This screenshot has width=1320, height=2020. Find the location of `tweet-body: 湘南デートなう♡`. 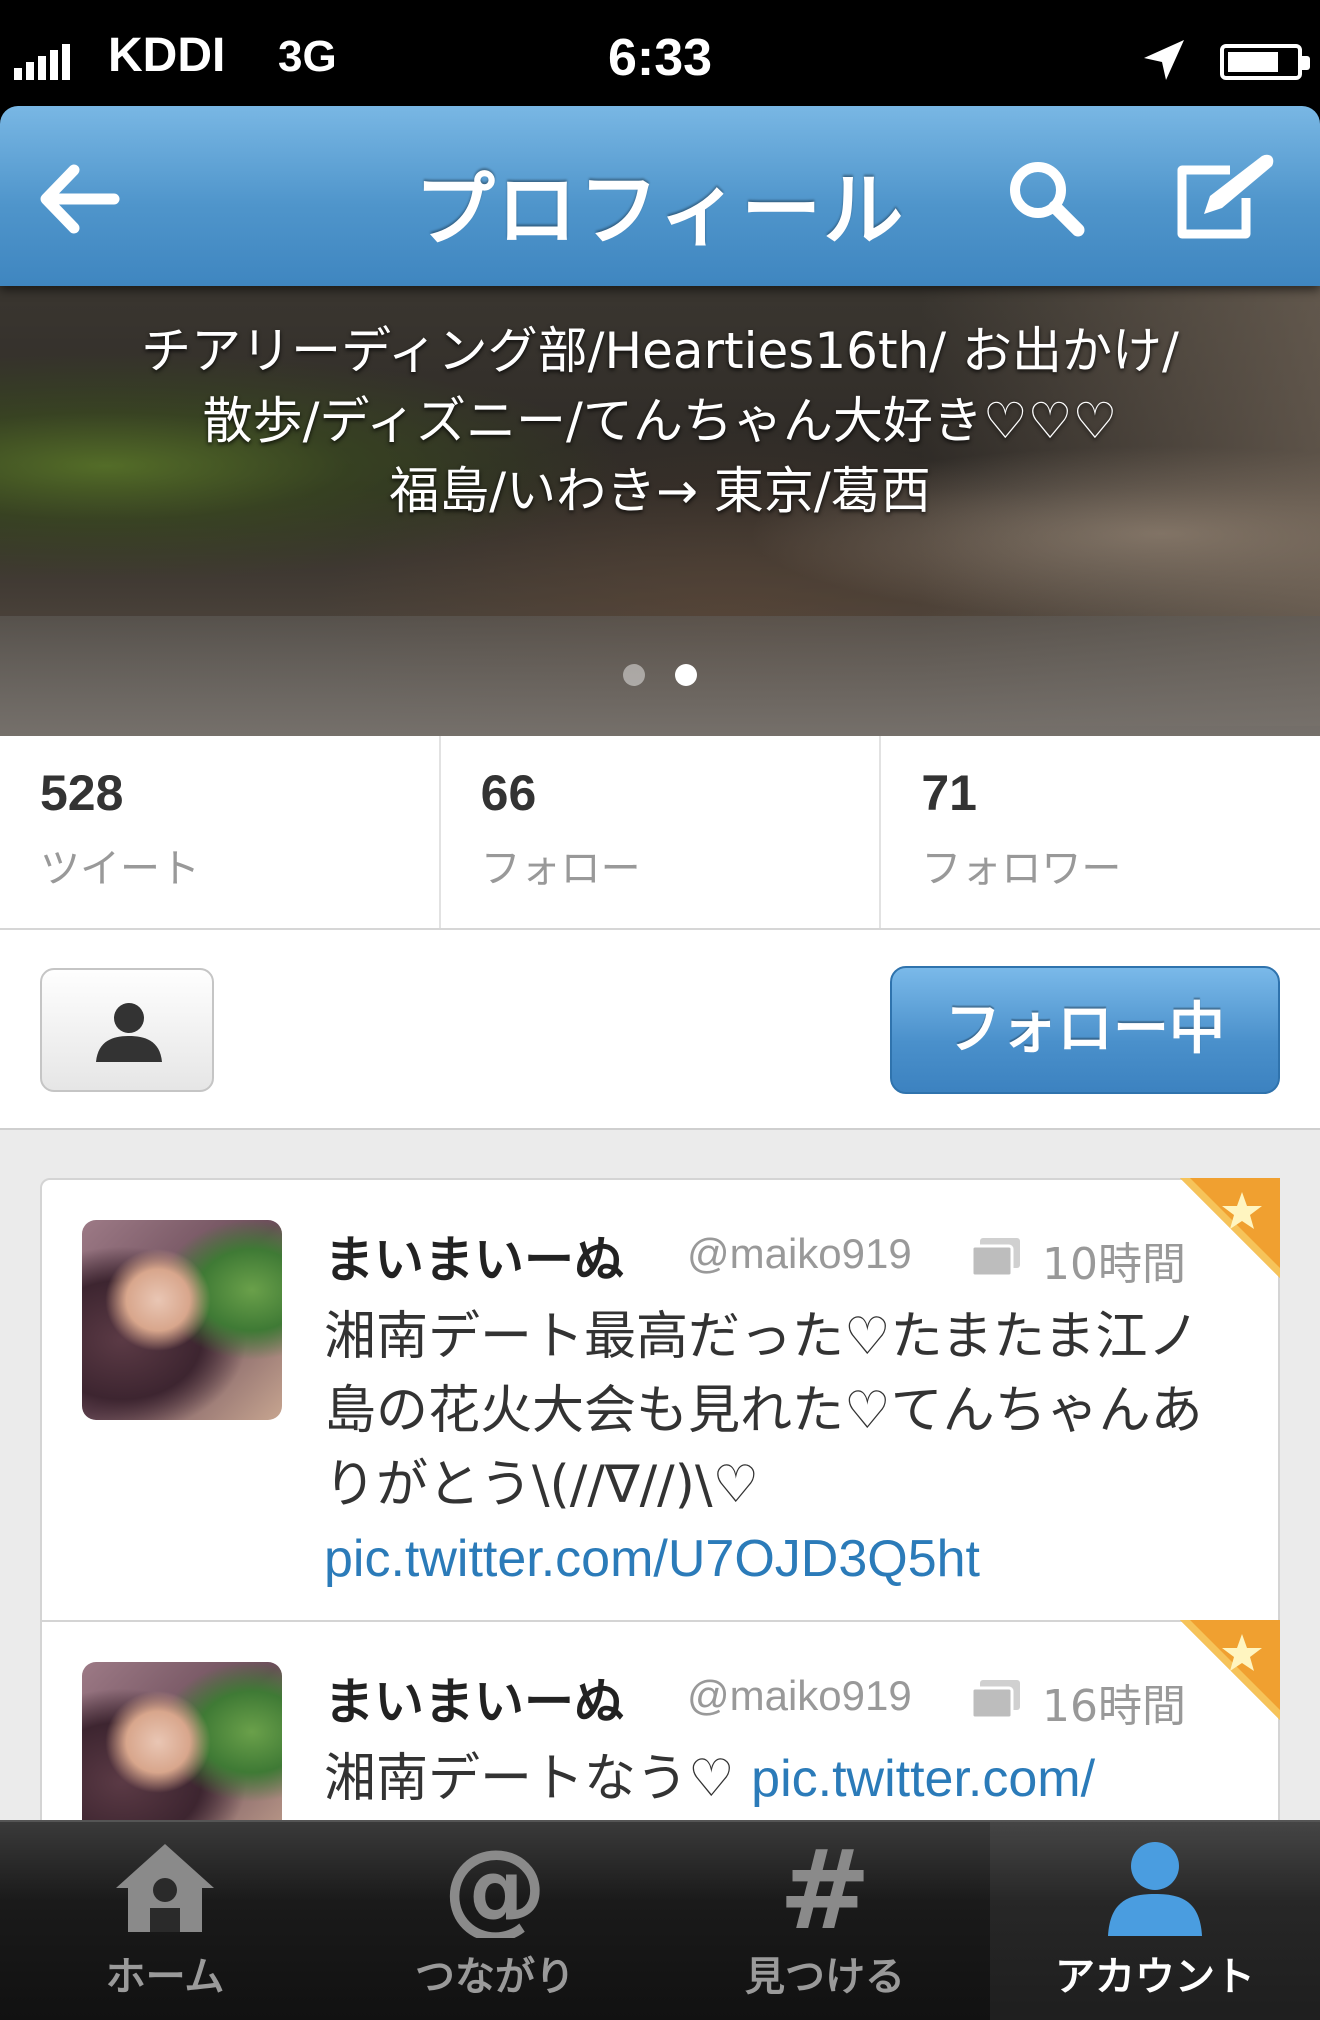

tweet-body: 湘南デートなう♡ is located at coordinates (538, 1779).